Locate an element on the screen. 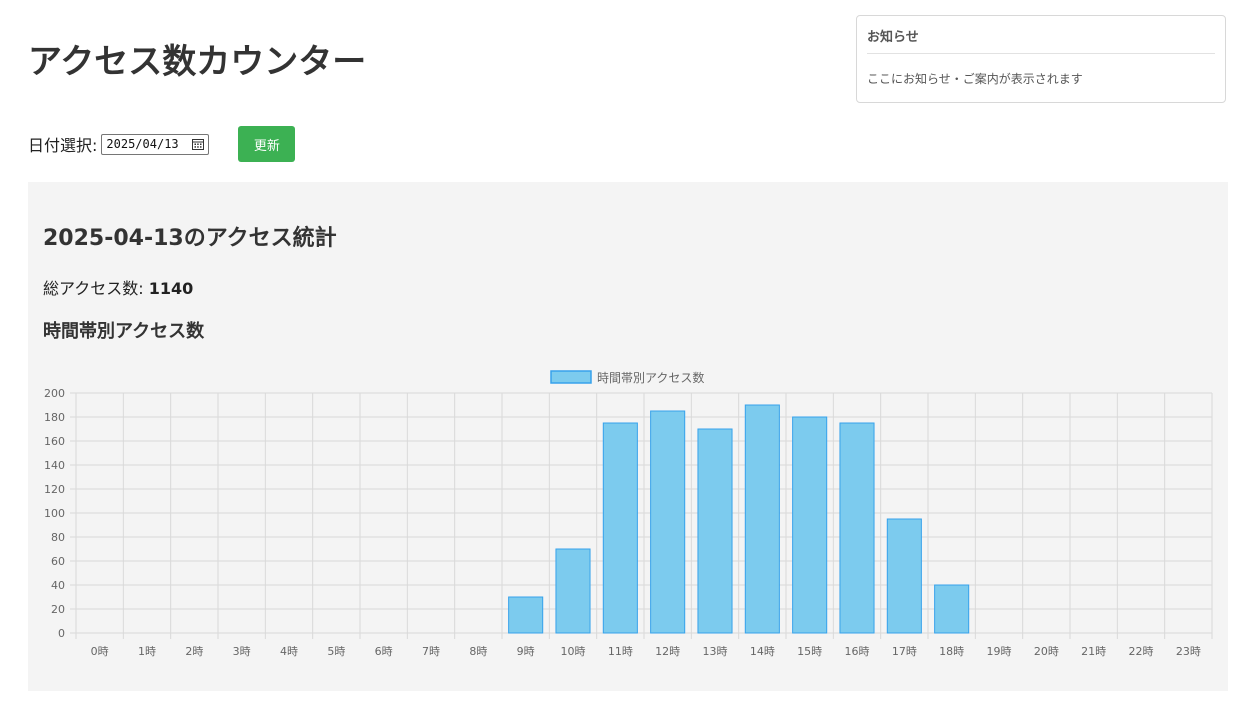 The image size is (1249, 712). x-tick-label: 23時 is located at coordinates (1188, 651).